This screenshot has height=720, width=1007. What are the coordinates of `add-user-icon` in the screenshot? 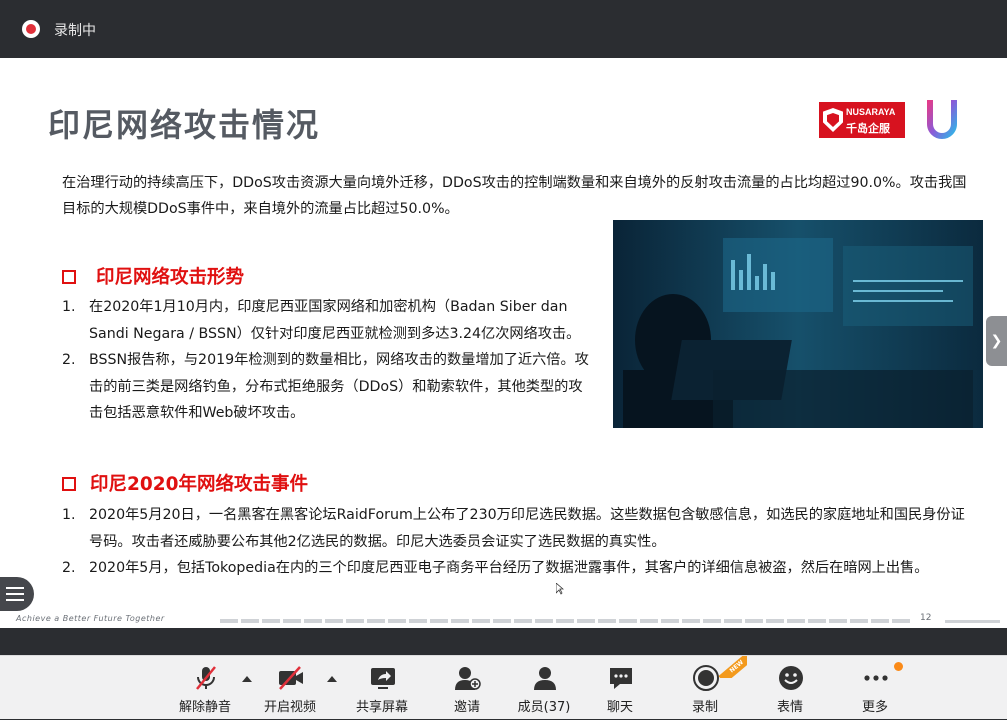 It's located at (468, 678).